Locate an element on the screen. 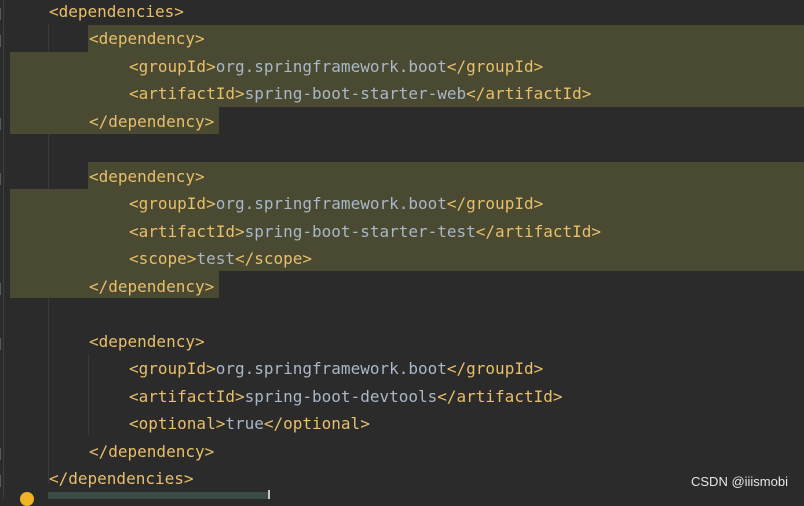 This screenshot has height=506, width=804. code-line-18: </dependencies> is located at coordinates (121, 478).